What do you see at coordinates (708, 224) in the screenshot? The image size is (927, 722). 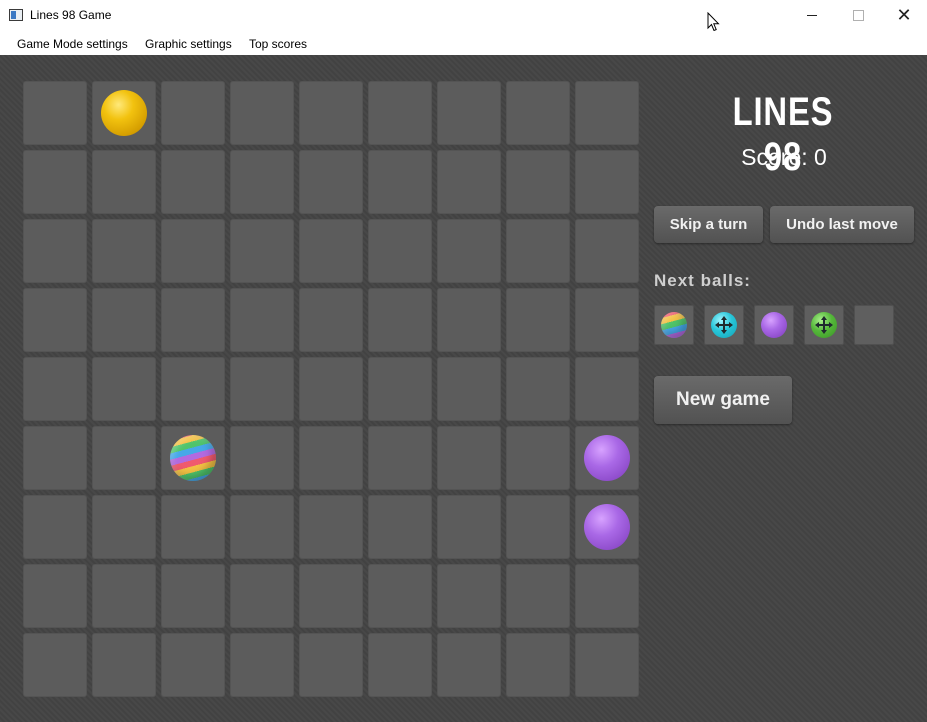 I see `skip-turn-button: Skip a turn` at bounding box center [708, 224].